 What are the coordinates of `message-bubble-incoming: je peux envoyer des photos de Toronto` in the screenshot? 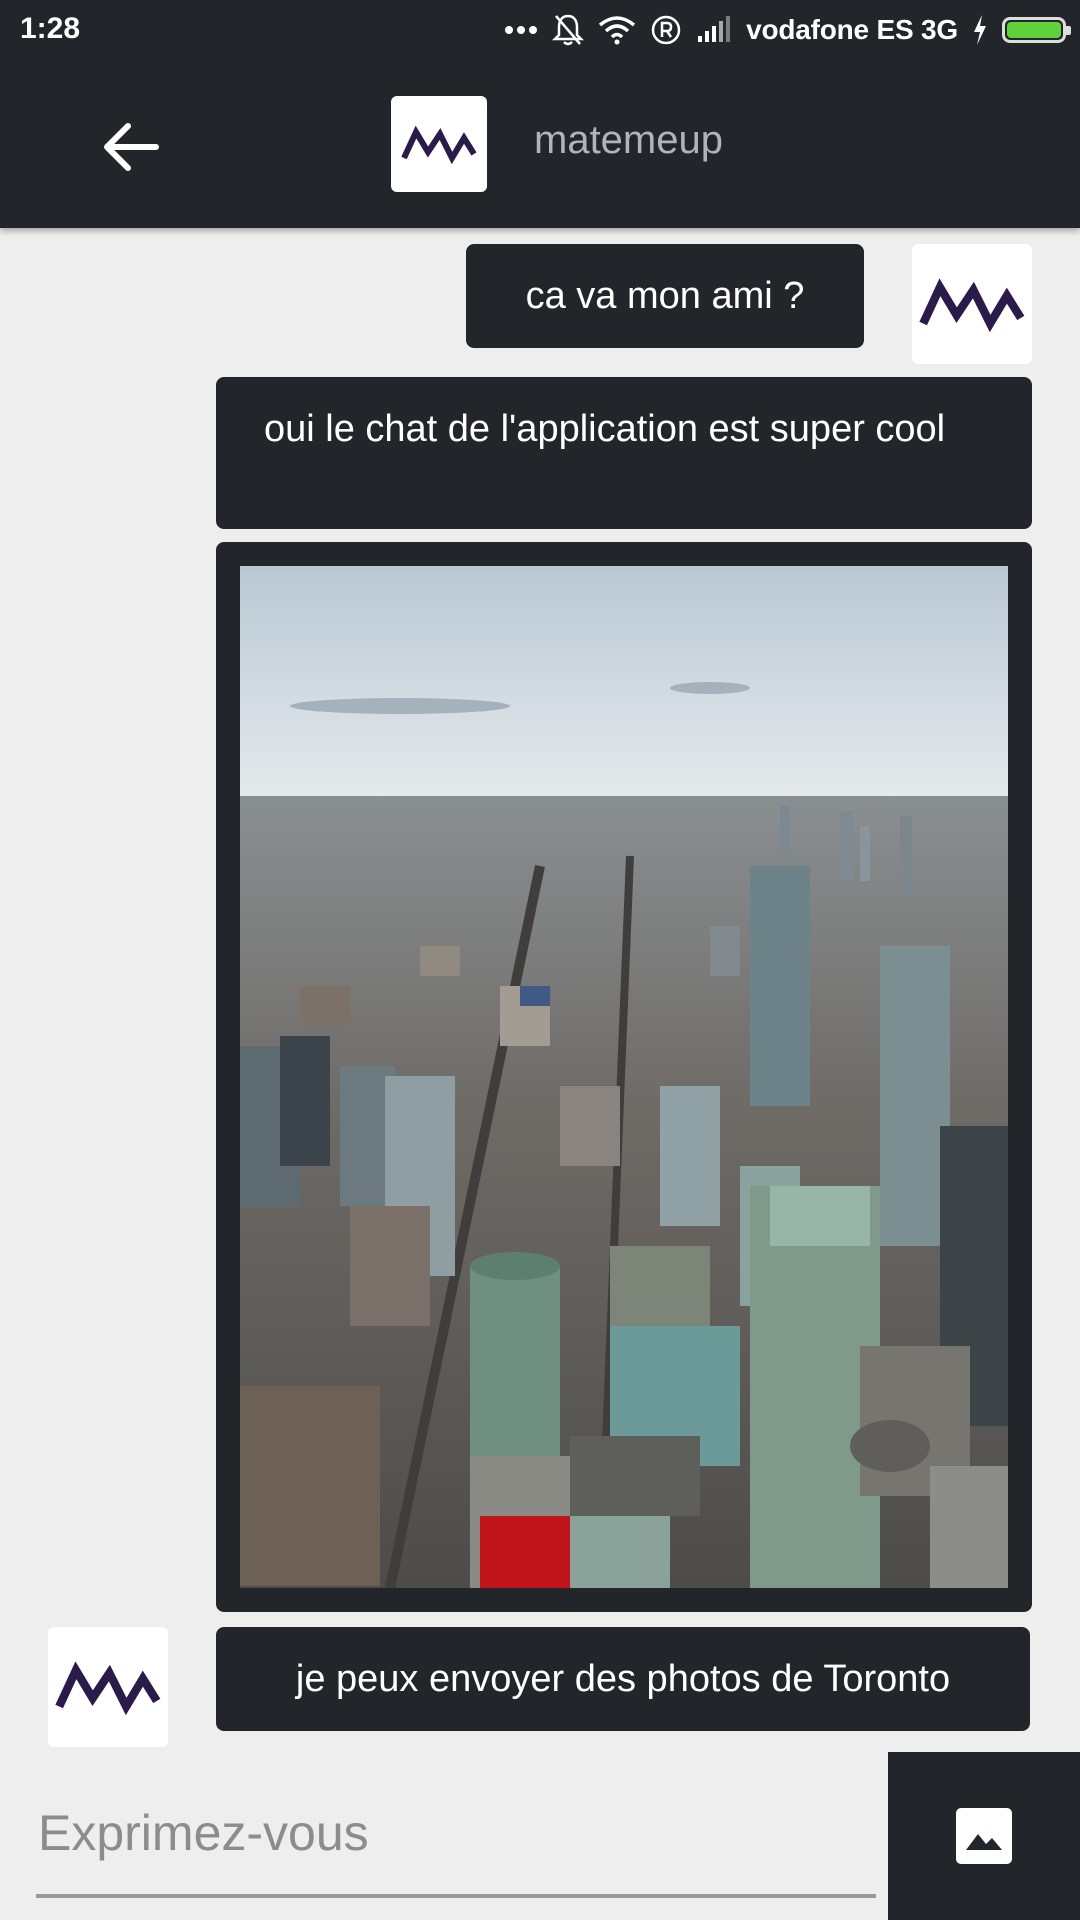 It's located at (623, 1679).